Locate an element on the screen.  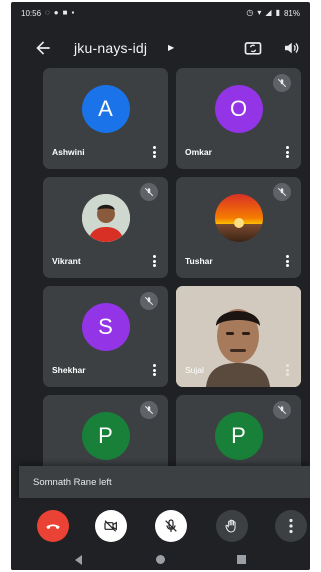
participant-tile: O Omkar is located at coordinates (238, 118).